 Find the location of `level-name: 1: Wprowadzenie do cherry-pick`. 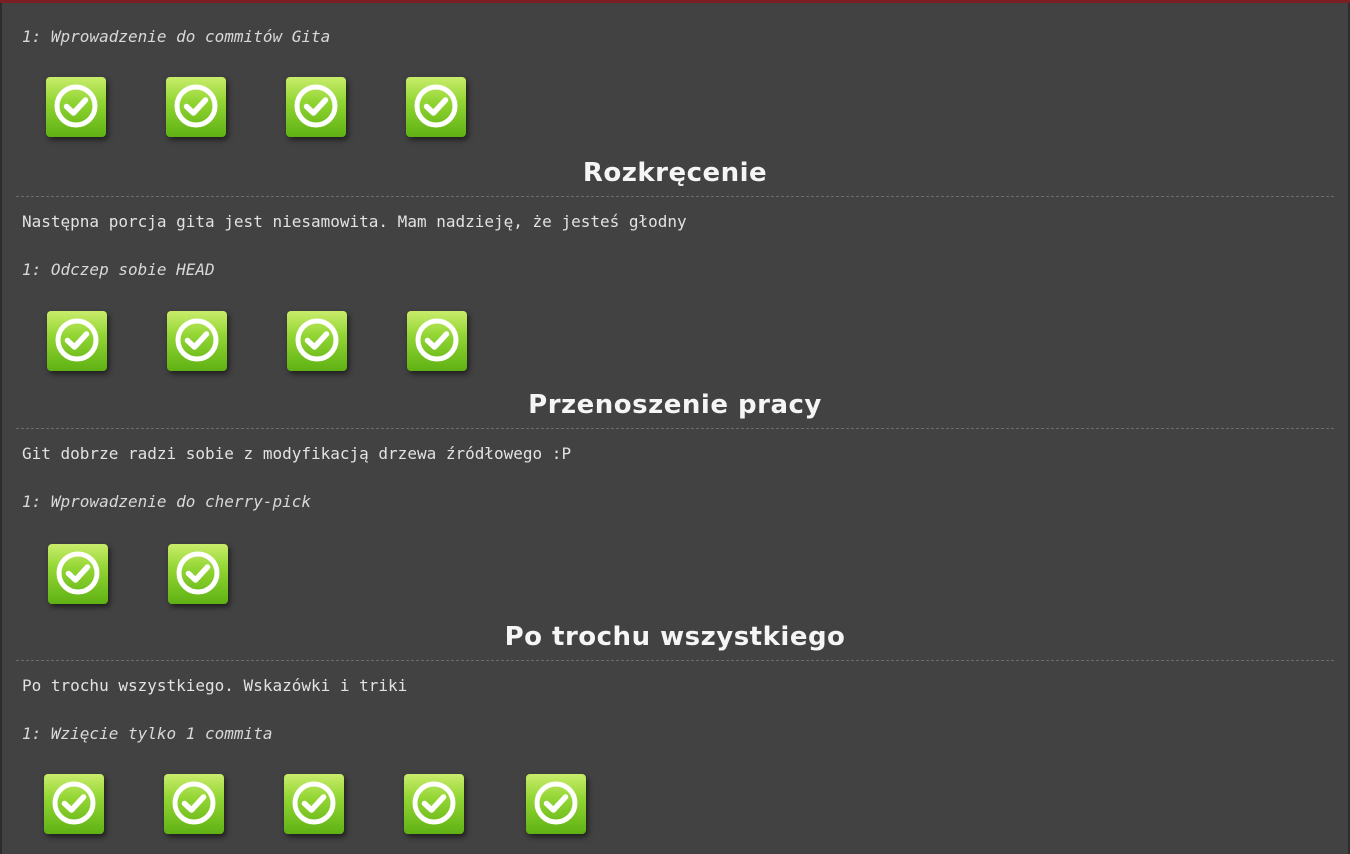

level-name: 1: Wprowadzenie do cherry-pick is located at coordinates (166, 501).